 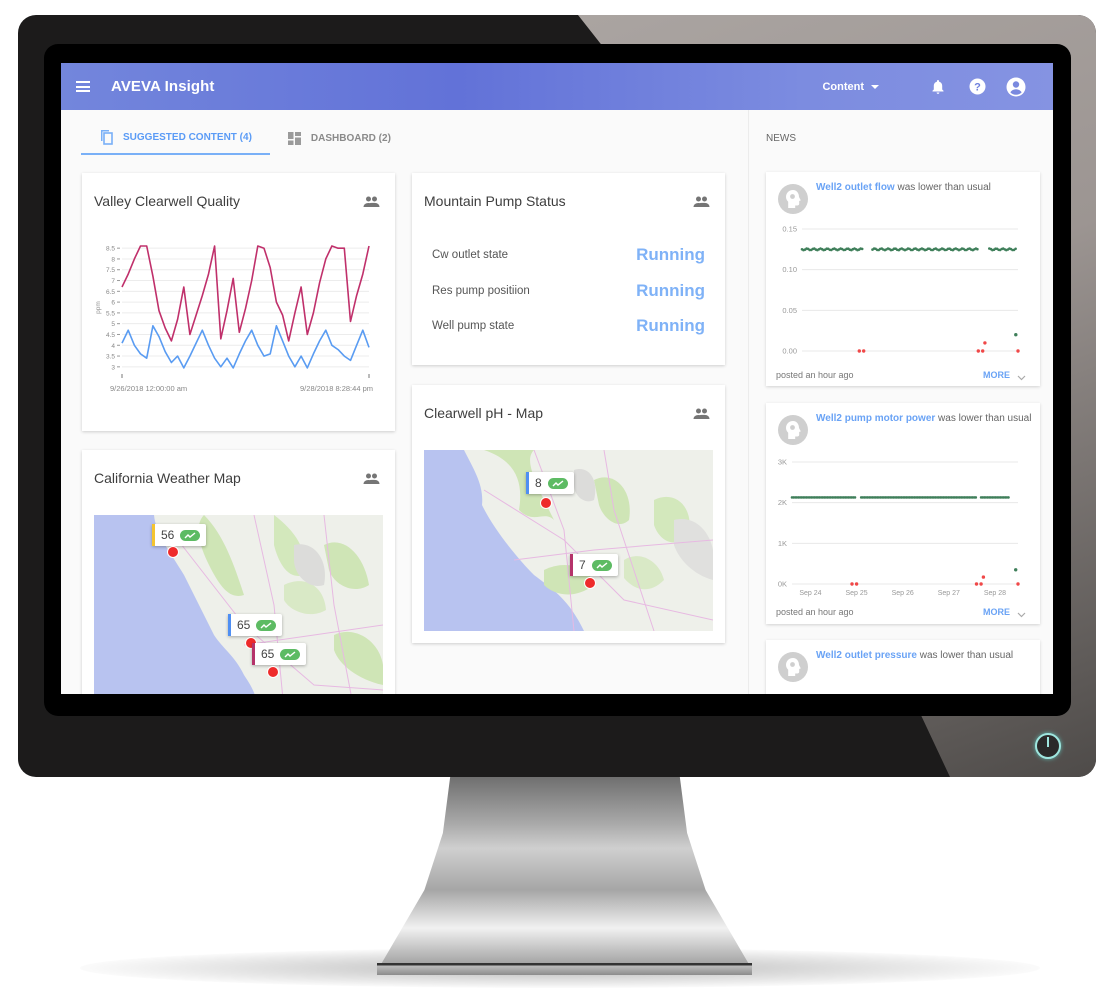 I want to click on news-tag-link: Well2 outlet flow, so click(x=855, y=187).